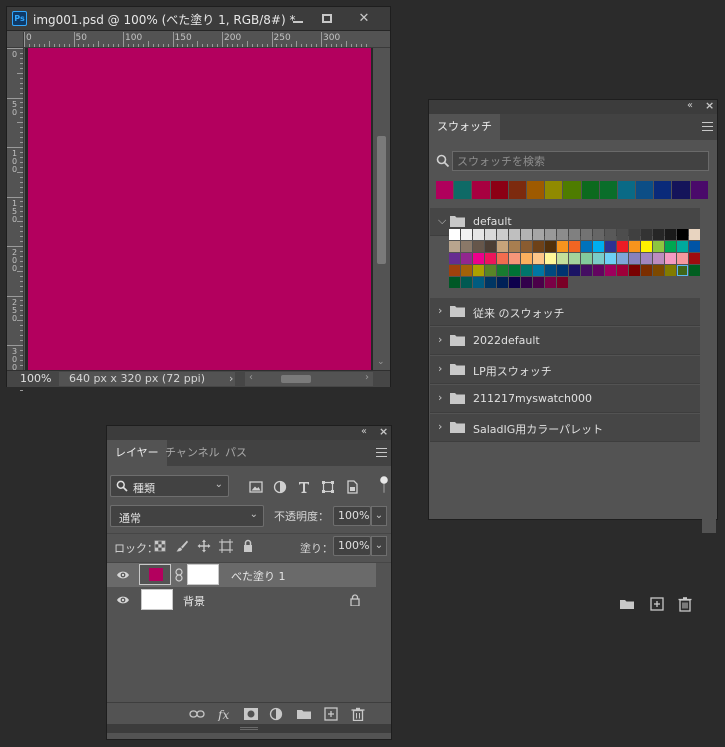  I want to click on layers-scrollbar, so click(383, 632).